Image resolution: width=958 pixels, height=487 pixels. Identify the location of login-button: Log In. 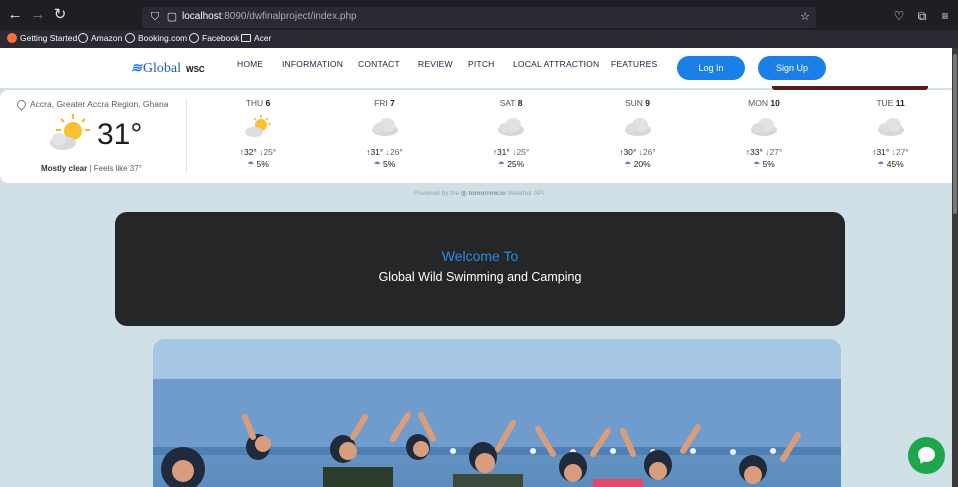
(711, 68).